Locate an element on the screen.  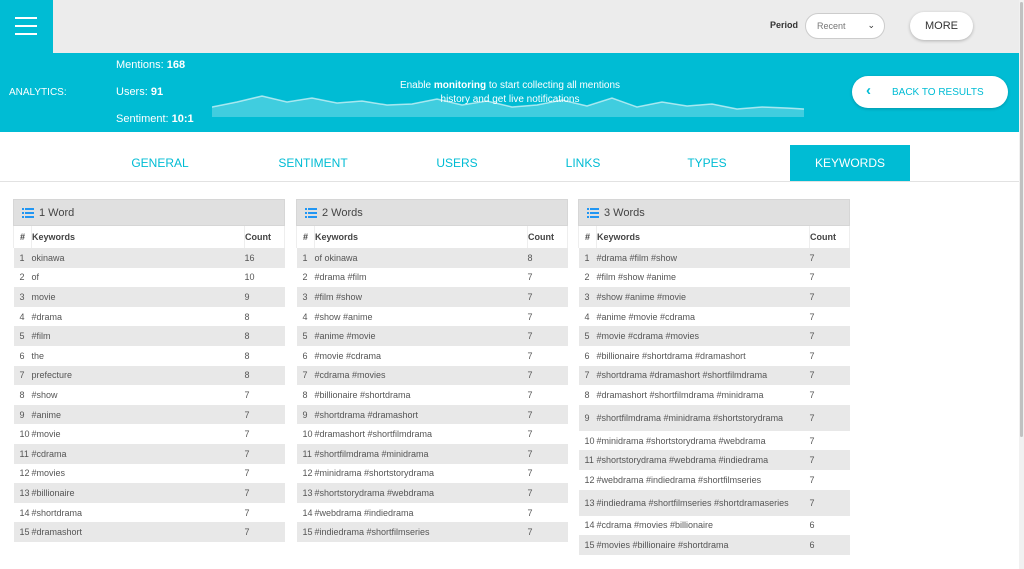
tab-keywords: KEYWORDS is located at coordinates (850, 163).